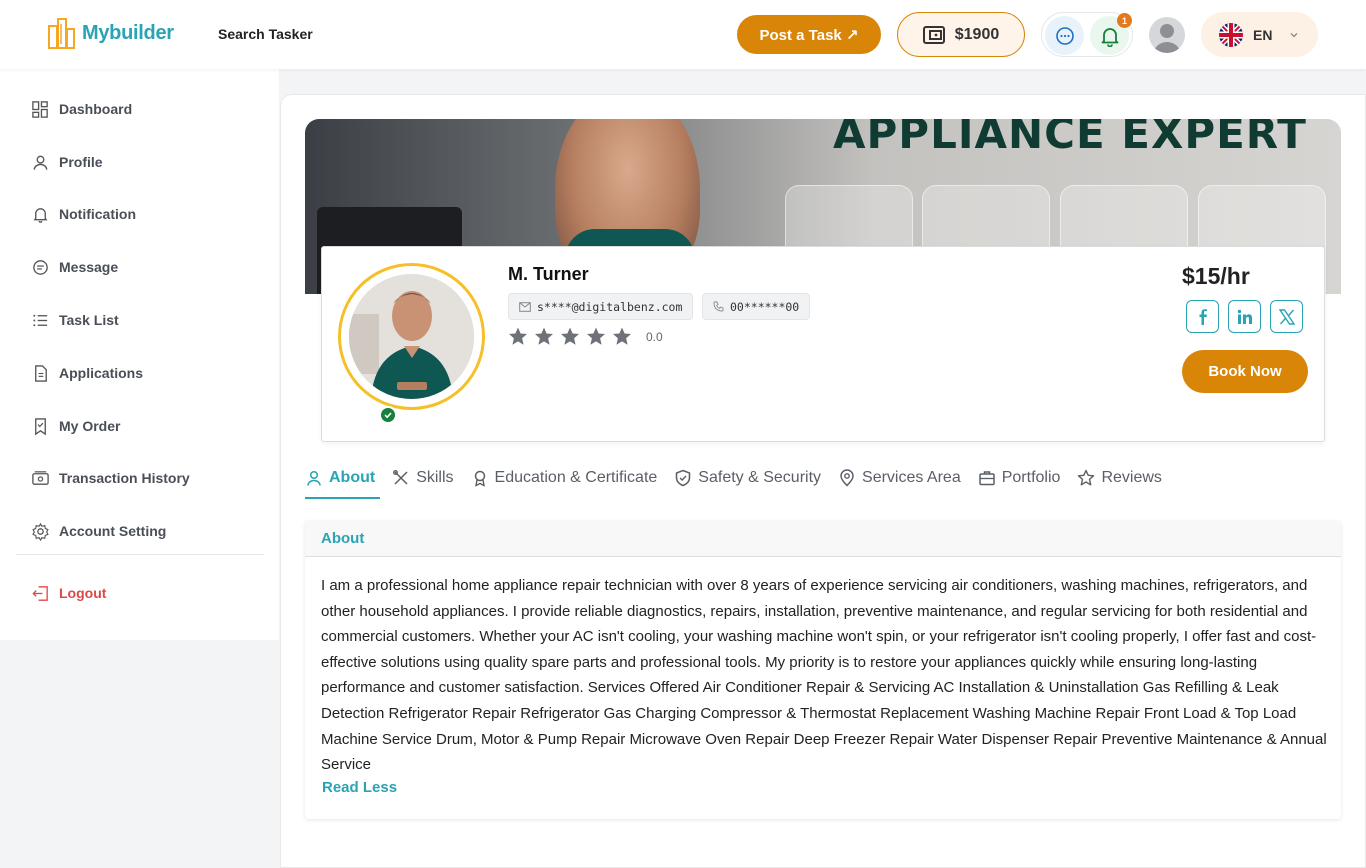 The image size is (1366, 868). I want to click on rating-stars: 0.0, so click(585, 336).